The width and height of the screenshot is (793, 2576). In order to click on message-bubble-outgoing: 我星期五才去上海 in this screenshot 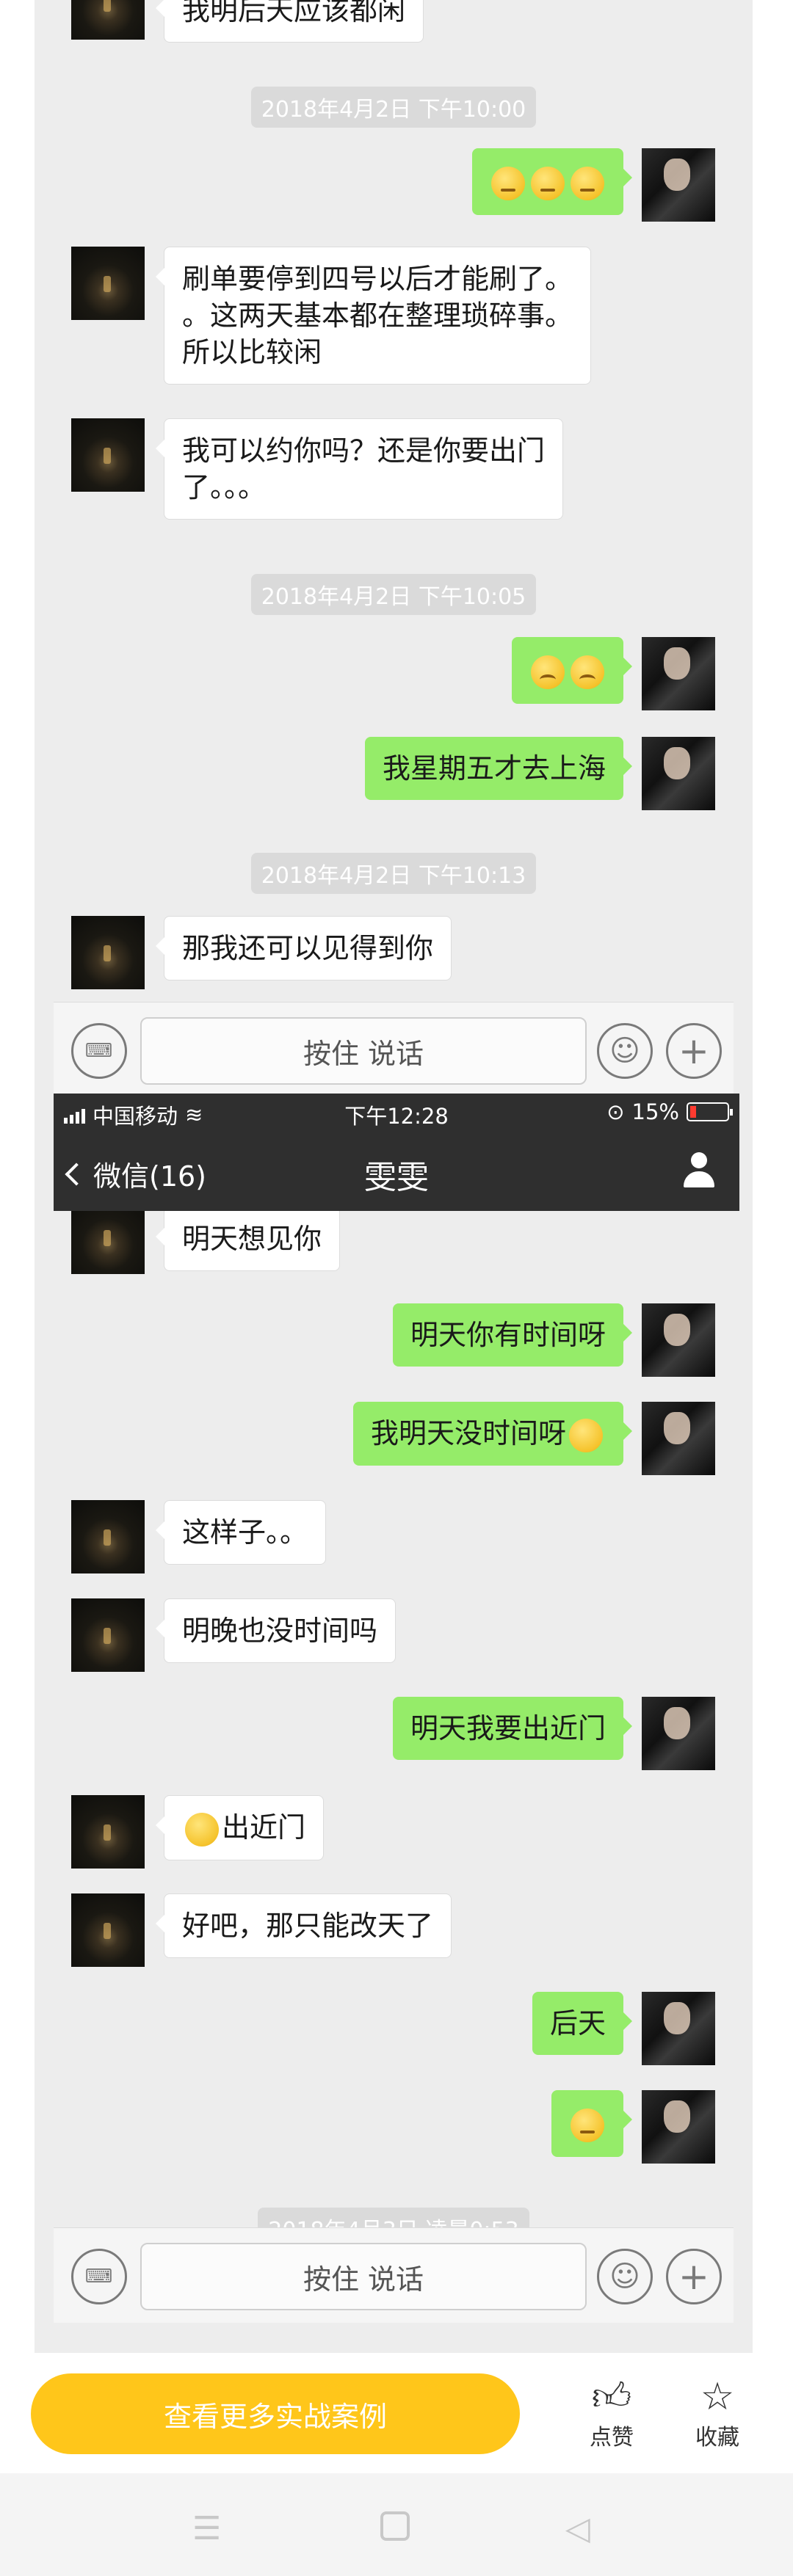, I will do `click(498, 768)`.